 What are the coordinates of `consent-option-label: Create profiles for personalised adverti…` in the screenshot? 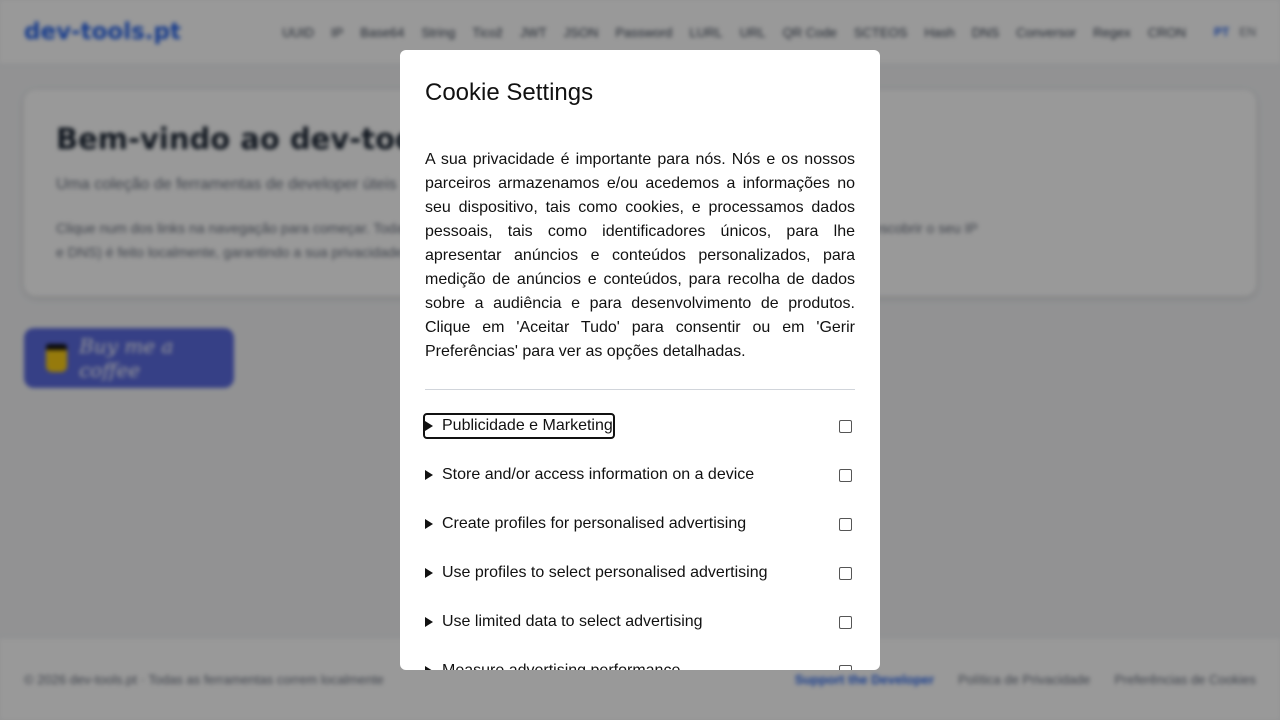 It's located at (594, 523).